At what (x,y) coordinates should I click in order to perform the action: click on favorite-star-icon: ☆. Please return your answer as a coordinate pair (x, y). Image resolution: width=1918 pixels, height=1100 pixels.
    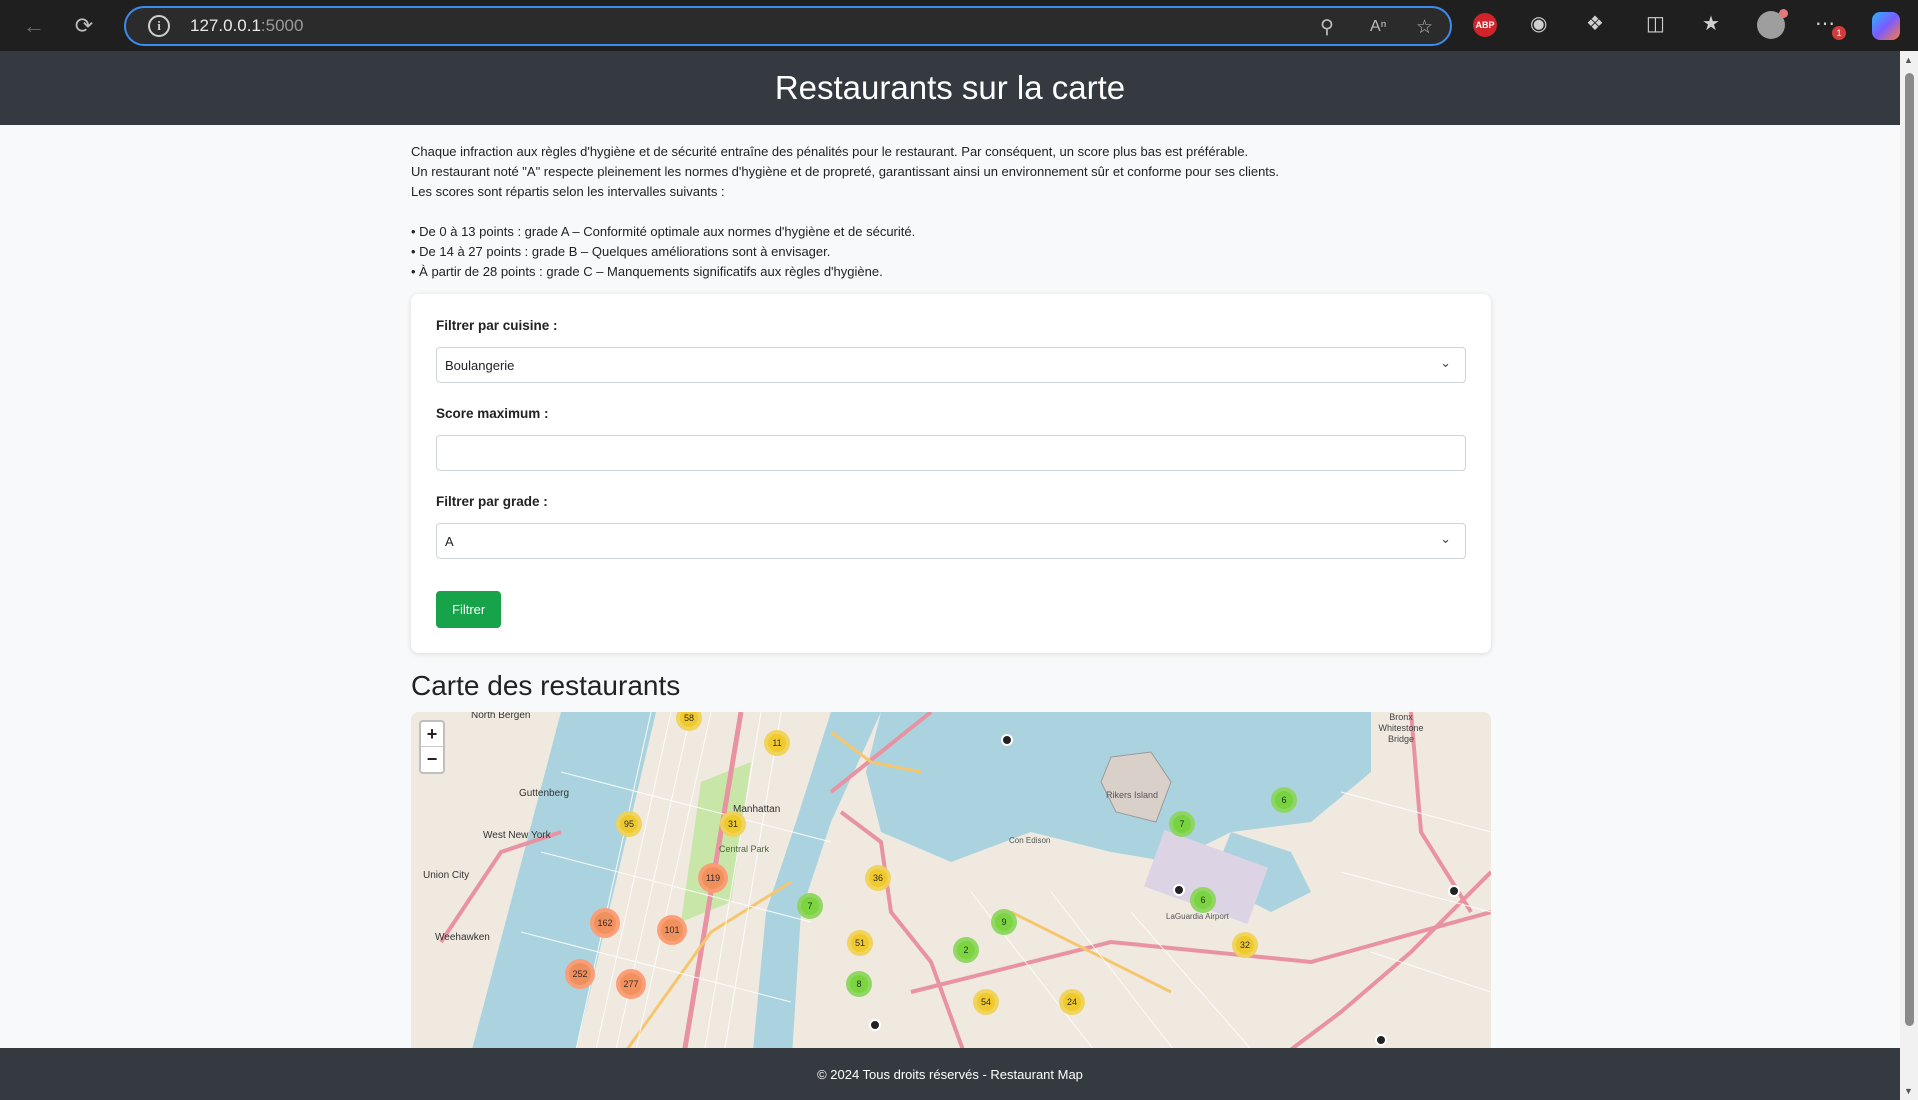
    Looking at the image, I should click on (1424, 27).